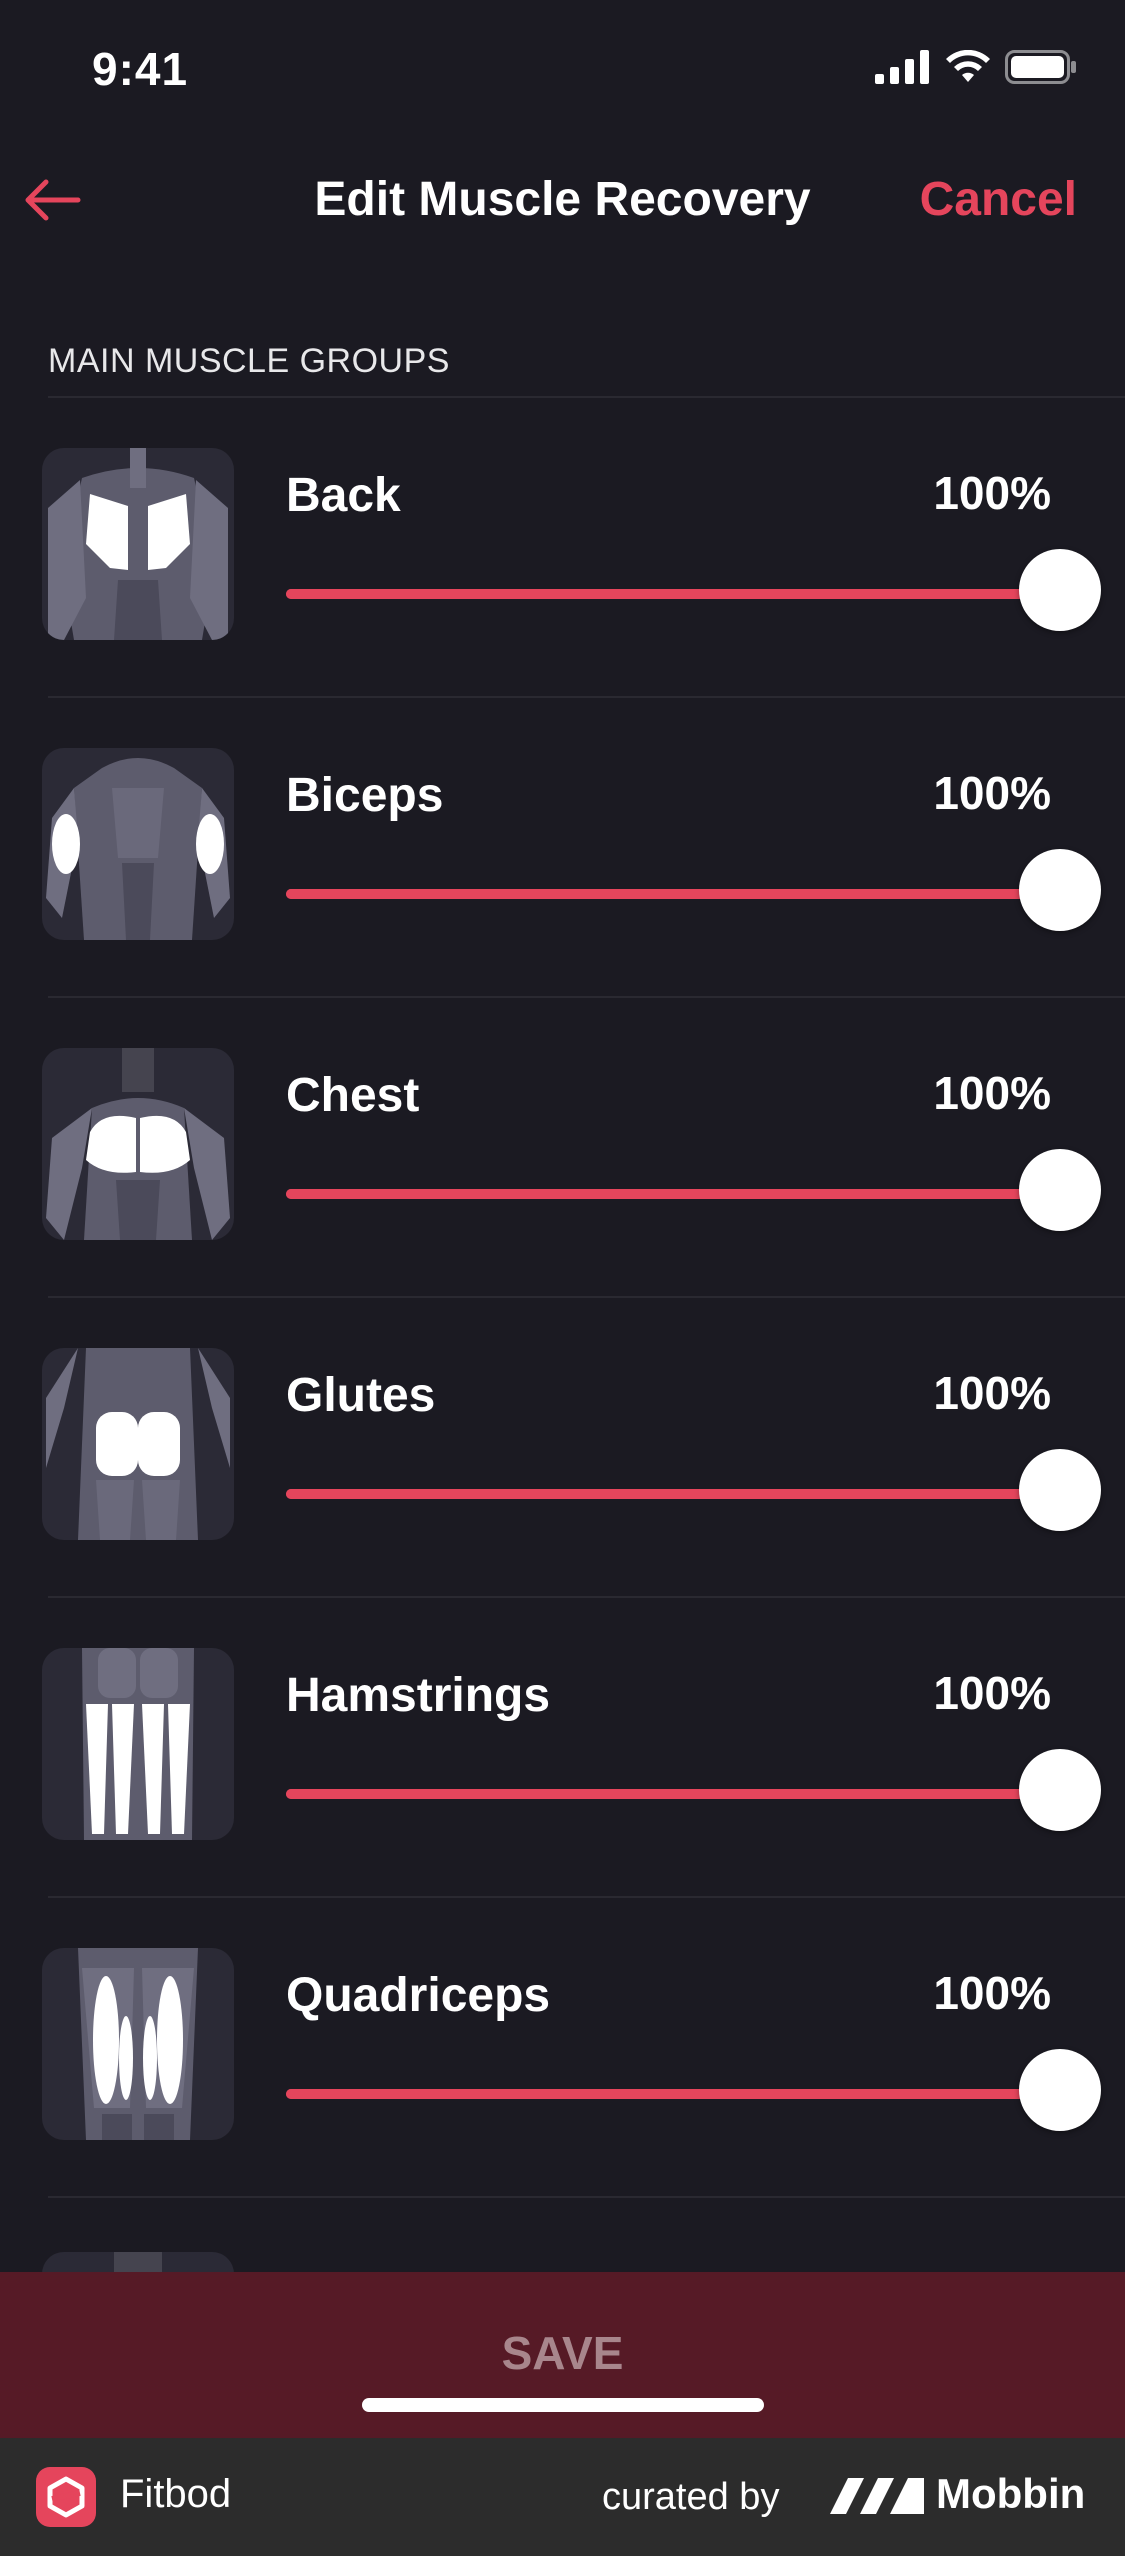 This screenshot has width=1125, height=2556. I want to click on battery-icon, so click(1040, 67).